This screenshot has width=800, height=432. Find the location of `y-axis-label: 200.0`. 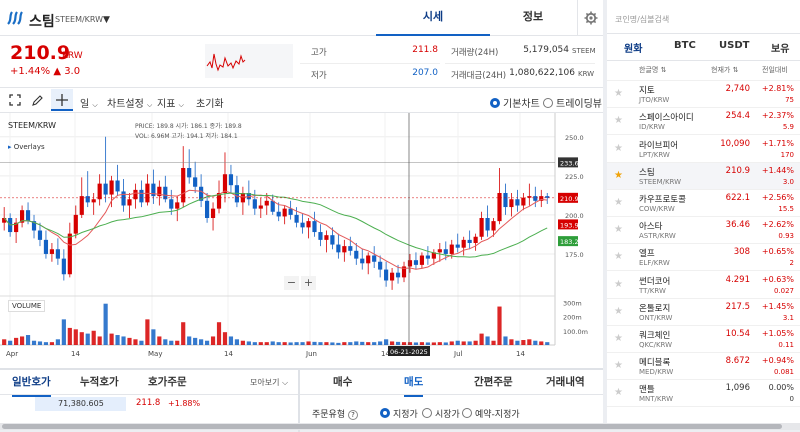

y-axis-label: 200.0 is located at coordinates (574, 216).